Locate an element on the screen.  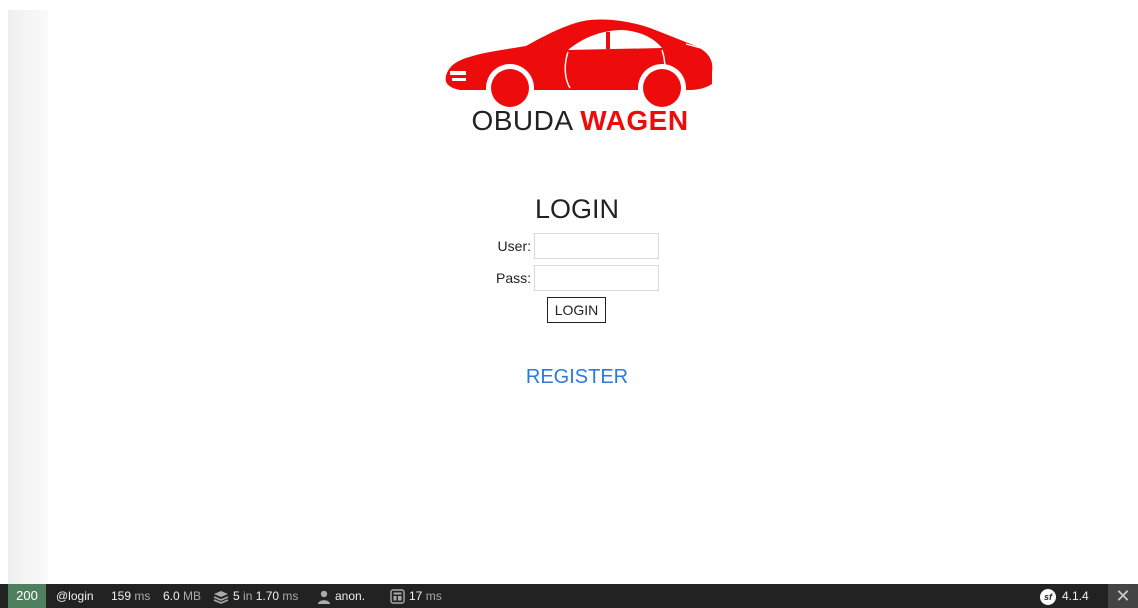
brand-wordmark: OBUDA WAGEN is located at coordinates (580, 121).